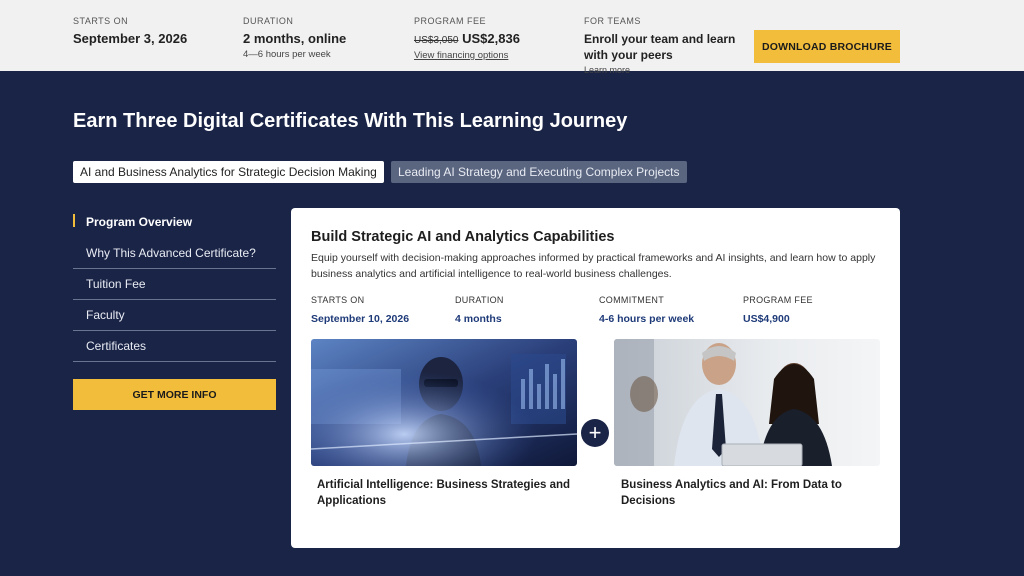 The image size is (1024, 576). What do you see at coordinates (174, 253) in the screenshot?
I see `nav-item-why-certificate: Why This Advanced Certificate?` at bounding box center [174, 253].